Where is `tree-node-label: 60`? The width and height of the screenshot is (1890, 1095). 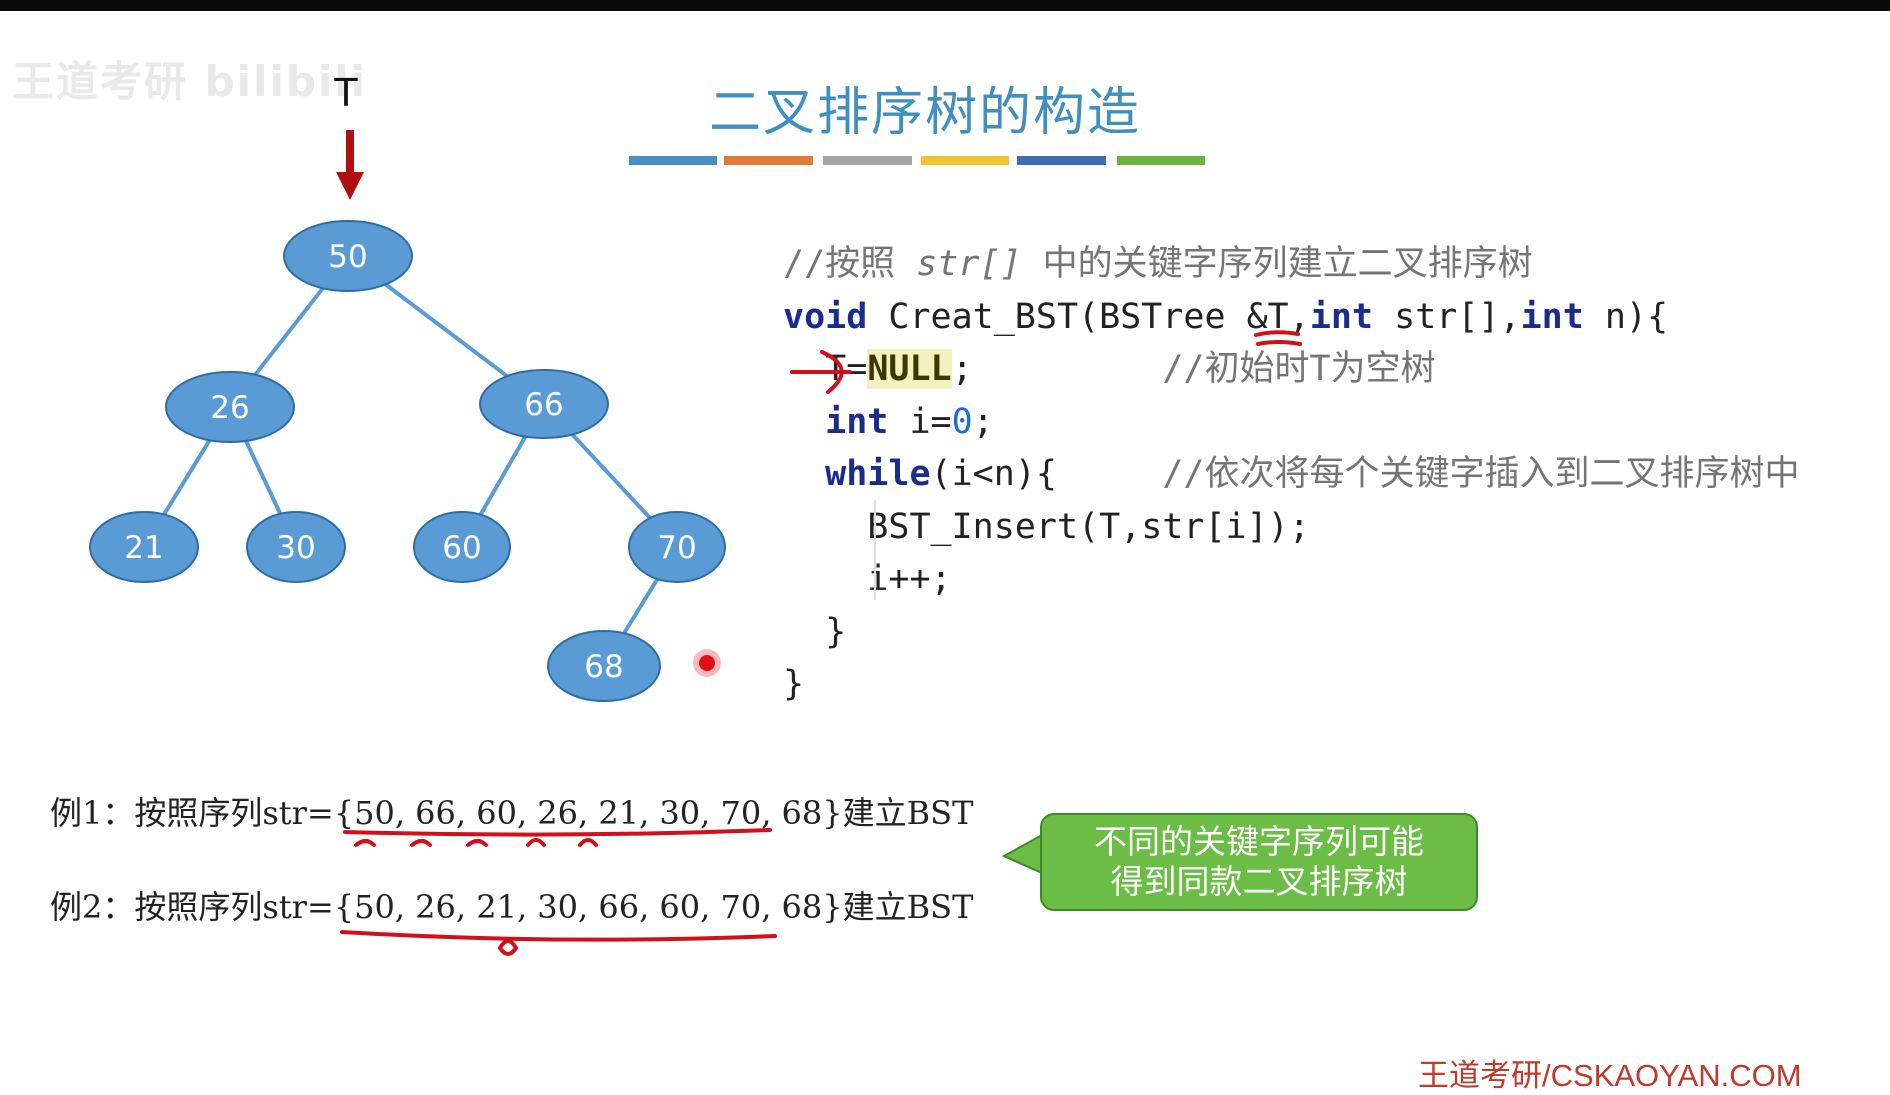
tree-node-label: 60 is located at coordinates (461, 548).